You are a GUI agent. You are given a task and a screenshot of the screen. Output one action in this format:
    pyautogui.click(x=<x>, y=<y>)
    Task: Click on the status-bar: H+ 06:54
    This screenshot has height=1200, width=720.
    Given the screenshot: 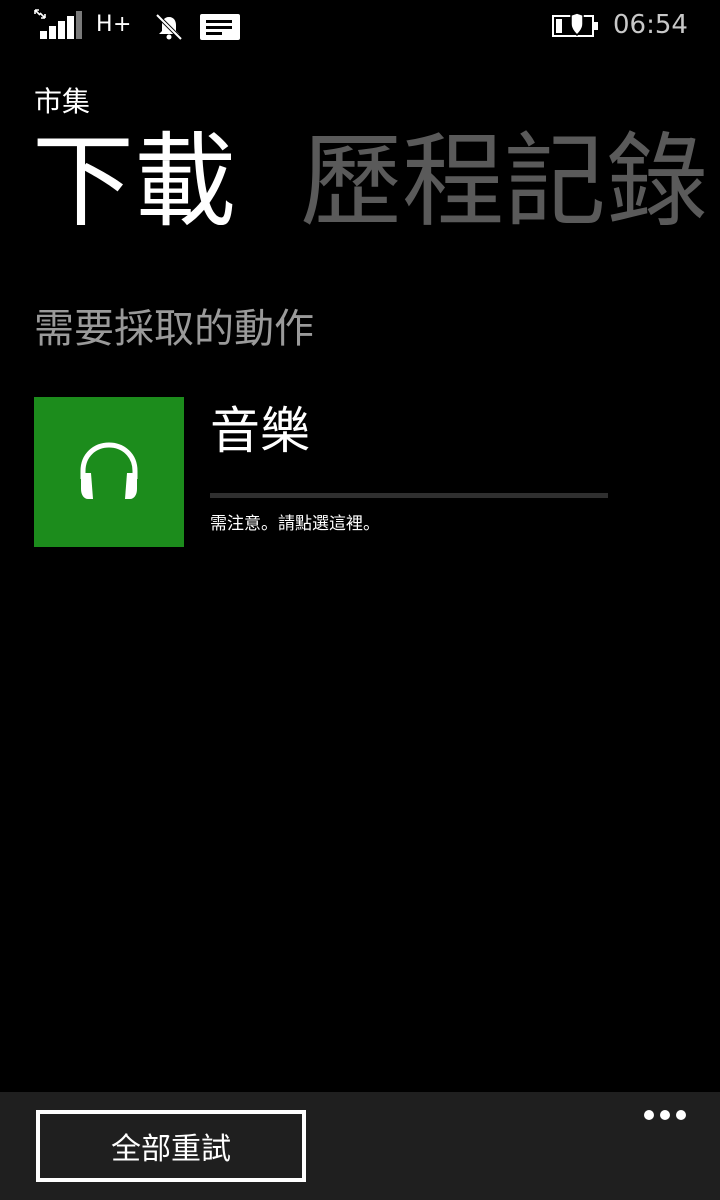 What is the action you would take?
    pyautogui.click(x=360, y=26)
    